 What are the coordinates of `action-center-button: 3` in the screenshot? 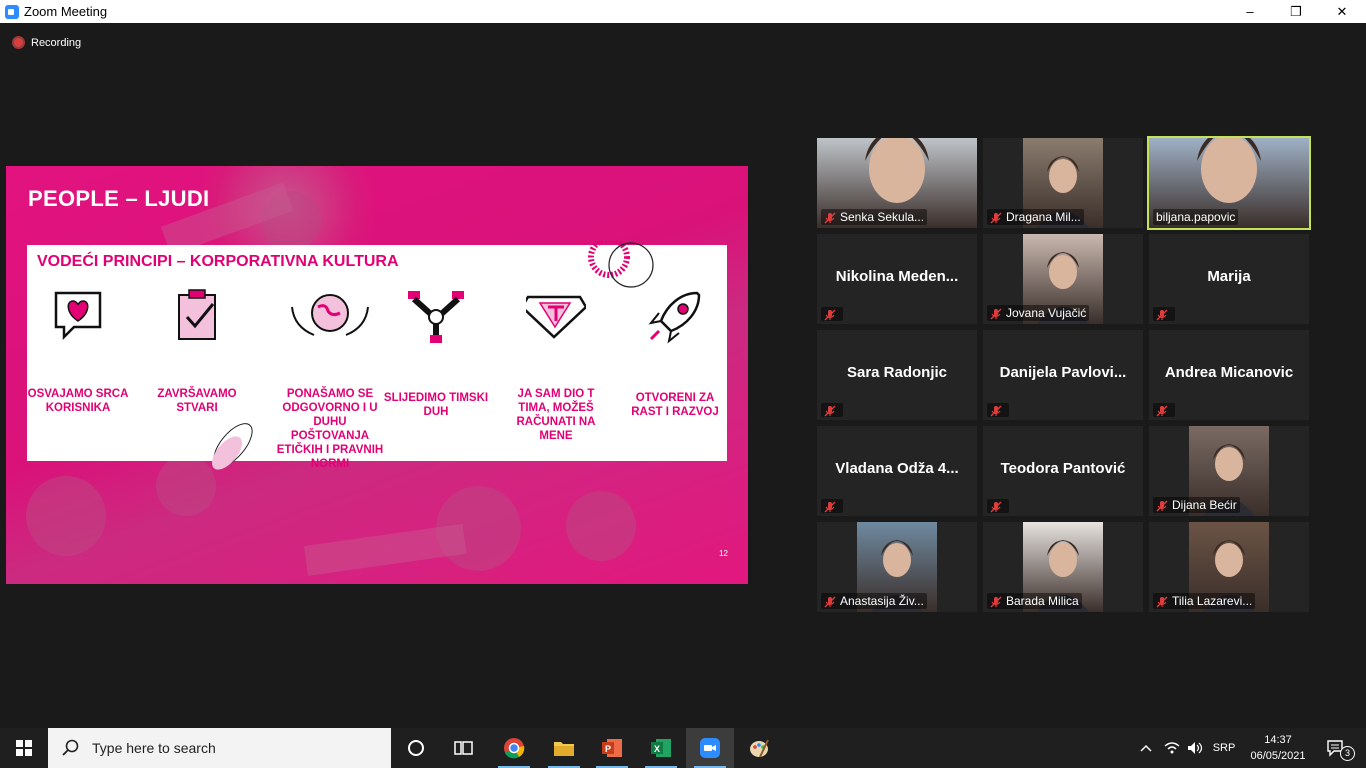 It's located at (1336, 748).